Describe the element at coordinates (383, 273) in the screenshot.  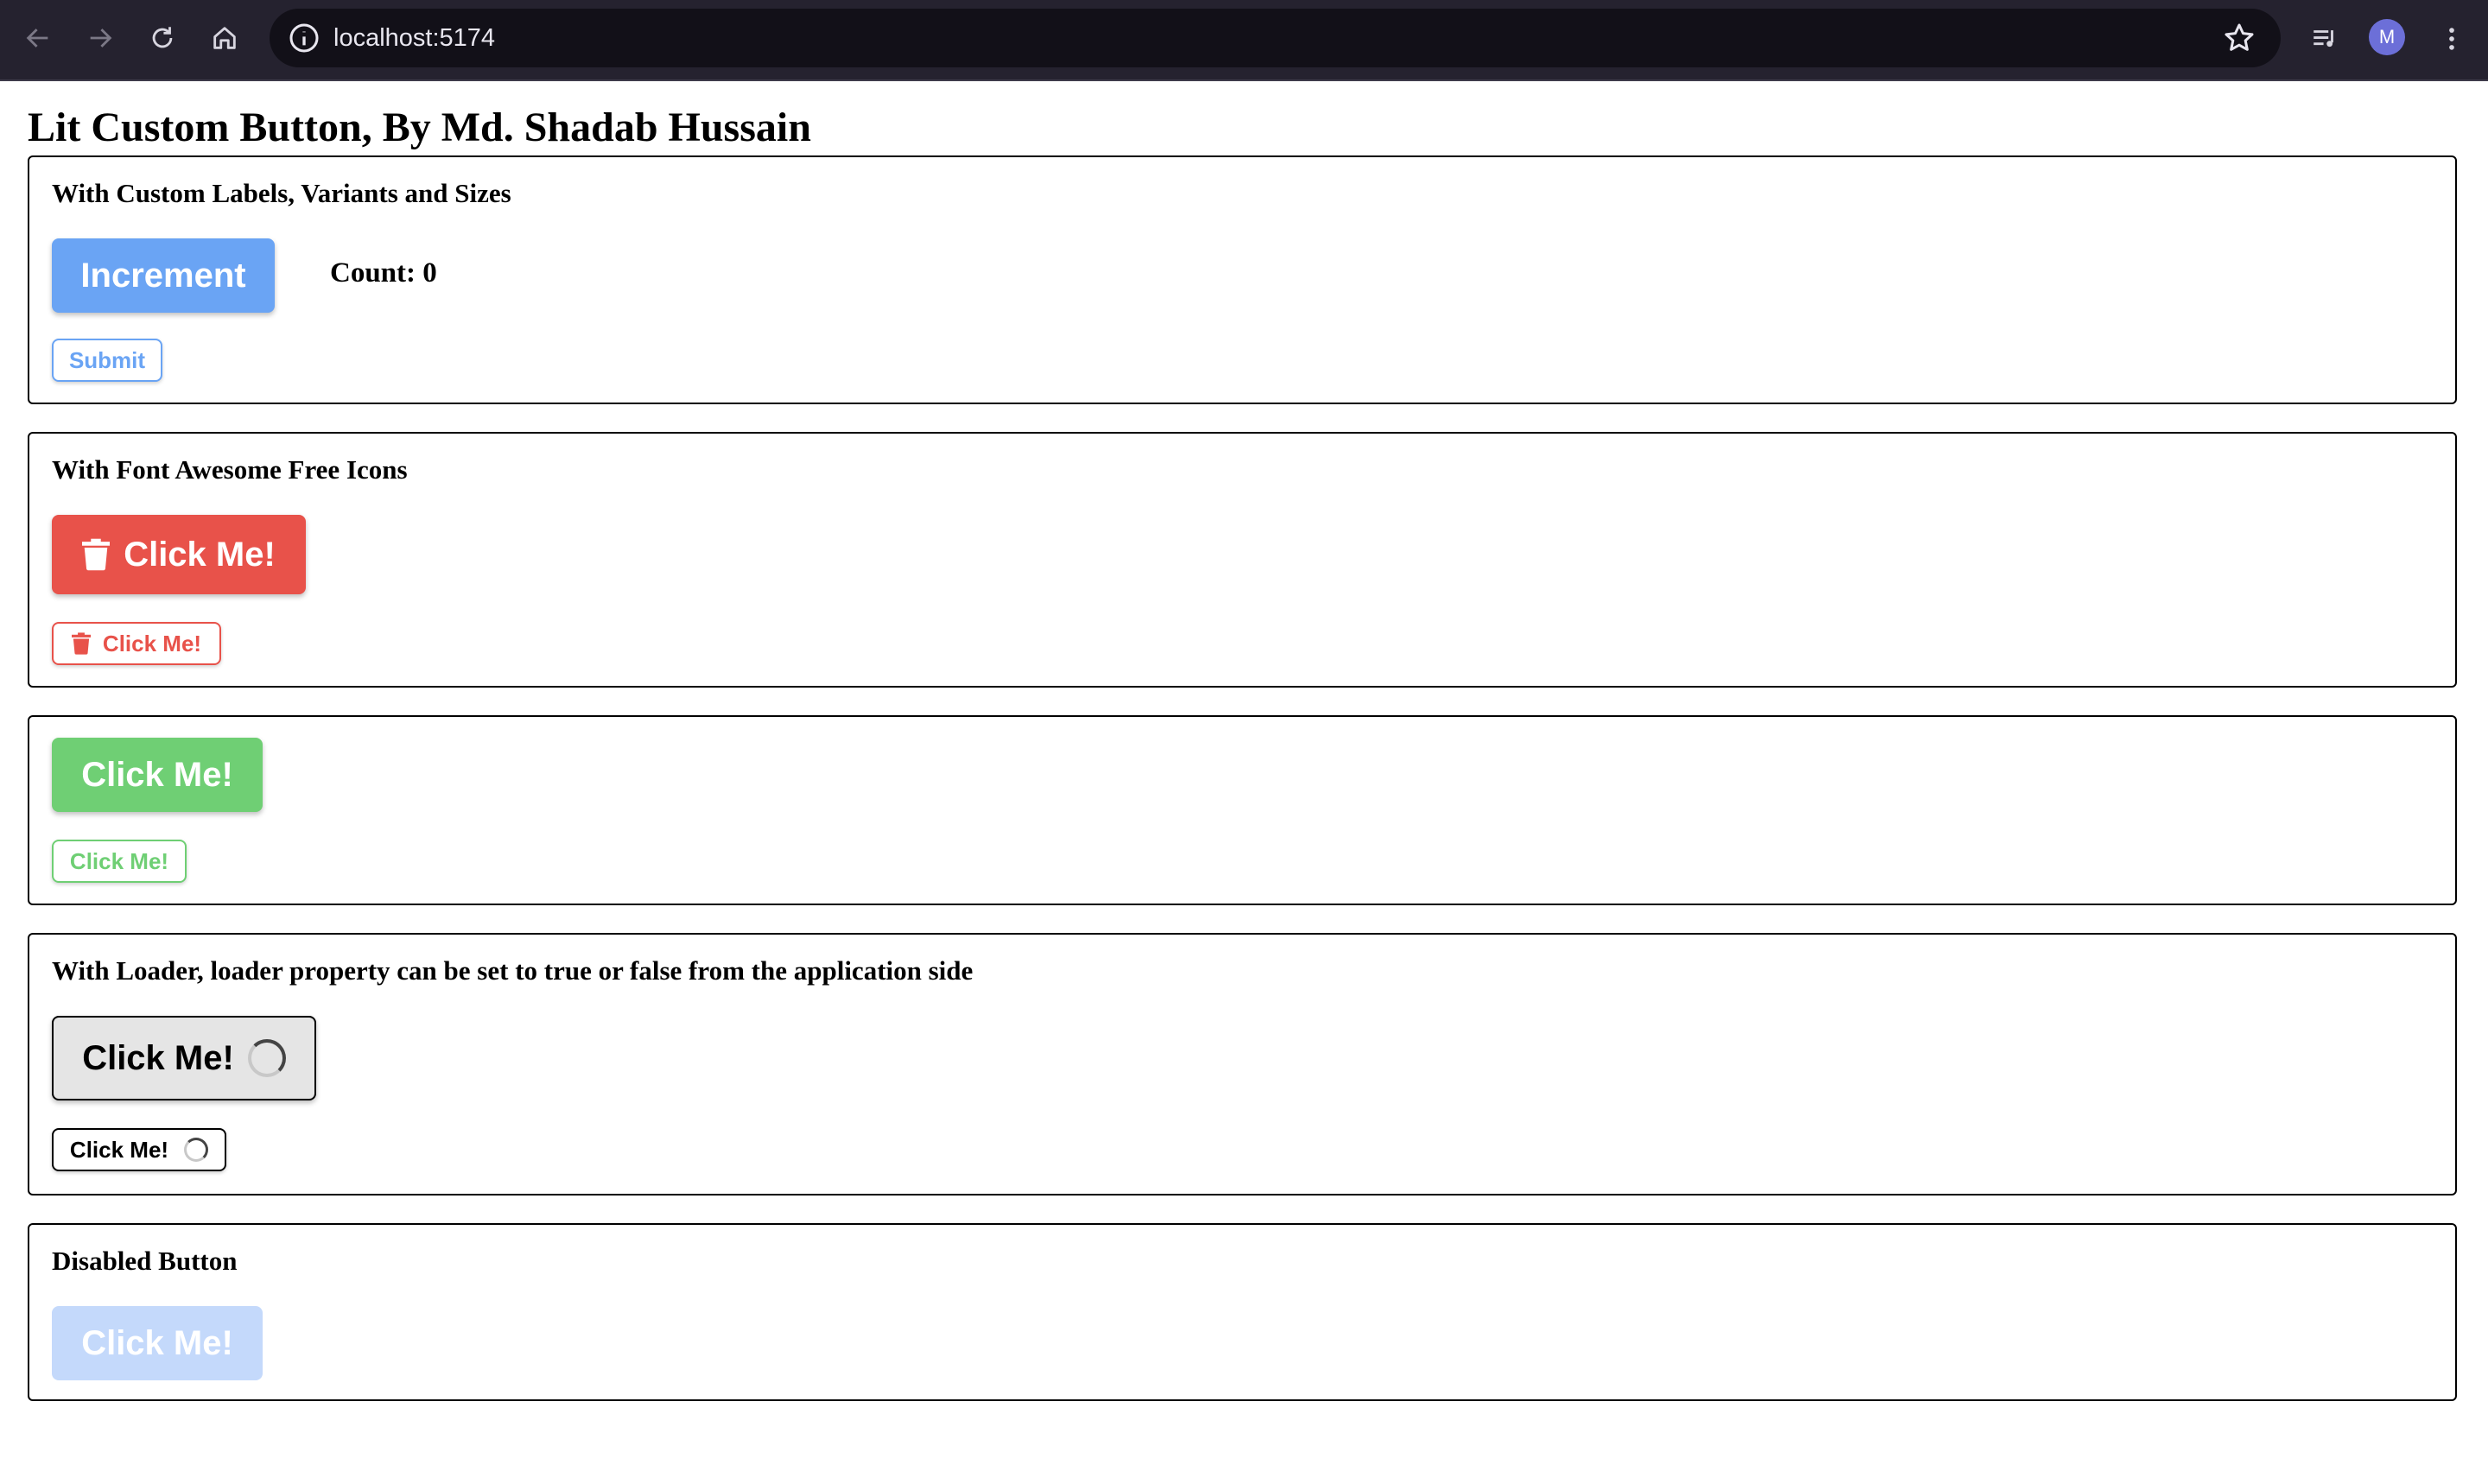
I see `count-display: Count: 0` at that location.